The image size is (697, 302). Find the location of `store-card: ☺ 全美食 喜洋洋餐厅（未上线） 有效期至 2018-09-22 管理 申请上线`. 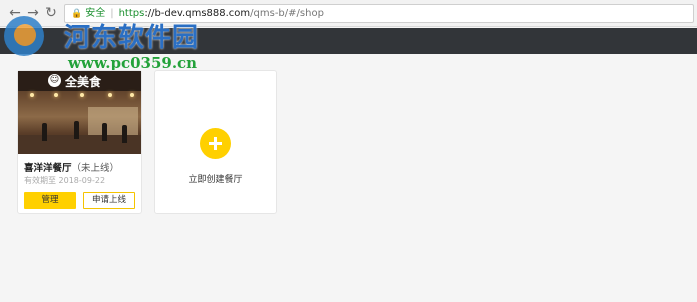

store-card: ☺ 全美食 喜洋洋餐厅（未上线） 有效期至 2018-09-22 管理 申请上线 is located at coordinates (79, 142).